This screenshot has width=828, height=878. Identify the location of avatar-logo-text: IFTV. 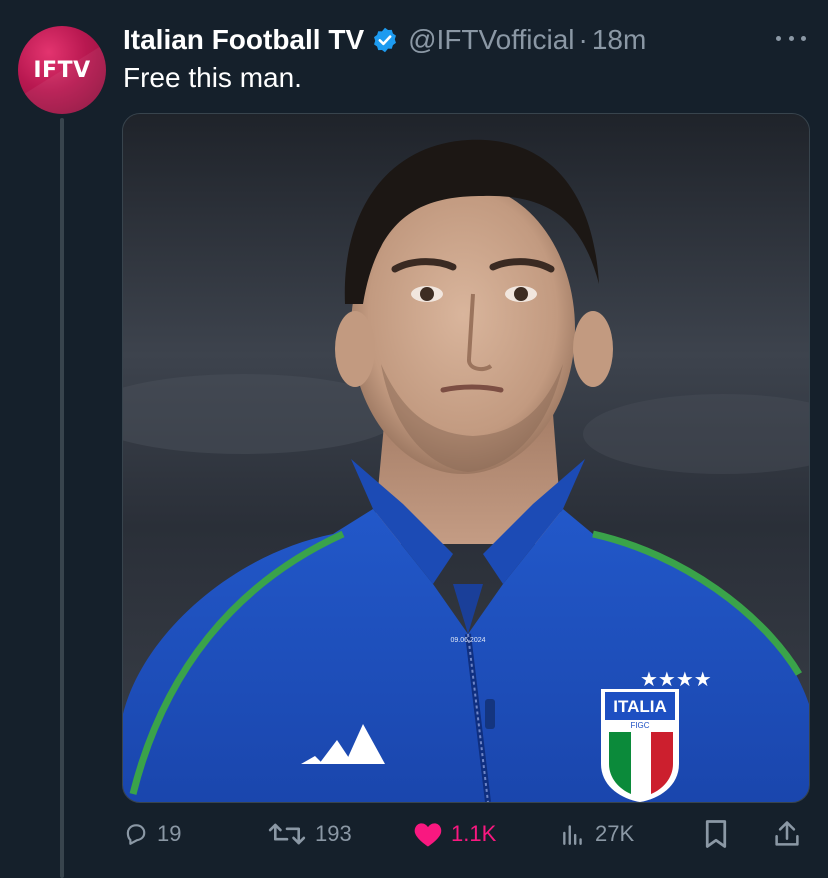
(62, 70).